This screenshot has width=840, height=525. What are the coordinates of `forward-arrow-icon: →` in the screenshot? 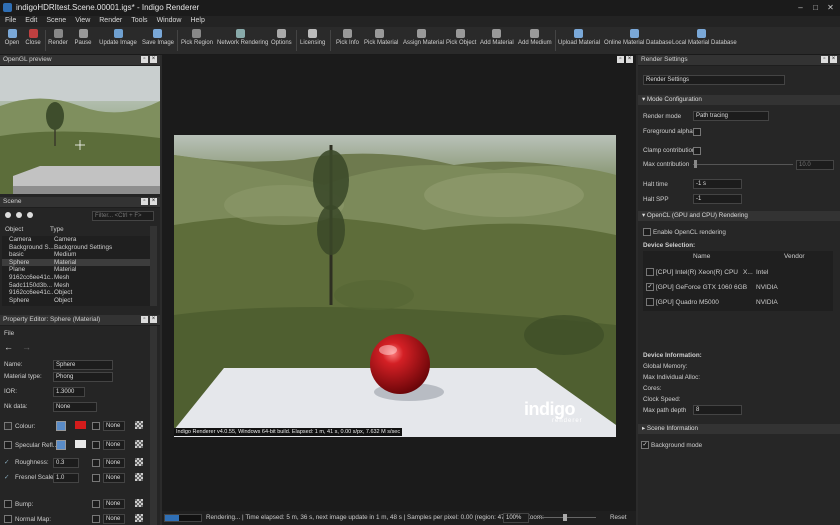 It's located at (26, 347).